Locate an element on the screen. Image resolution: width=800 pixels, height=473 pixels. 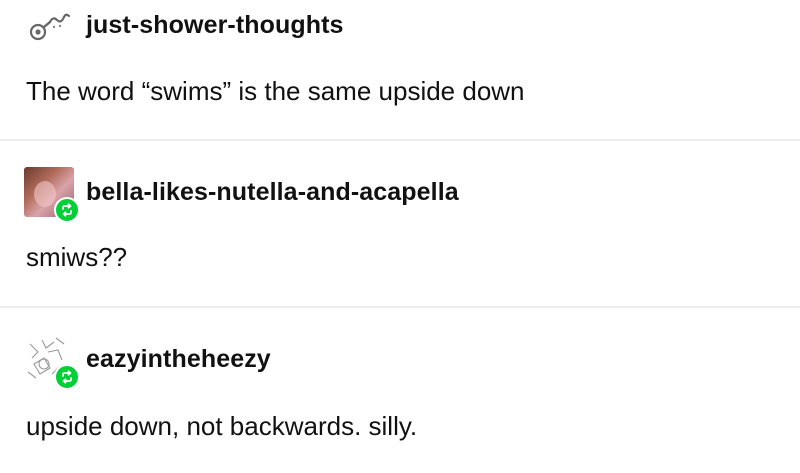
post-text: The word “swims” is the same upside down is located at coordinates (275, 91).